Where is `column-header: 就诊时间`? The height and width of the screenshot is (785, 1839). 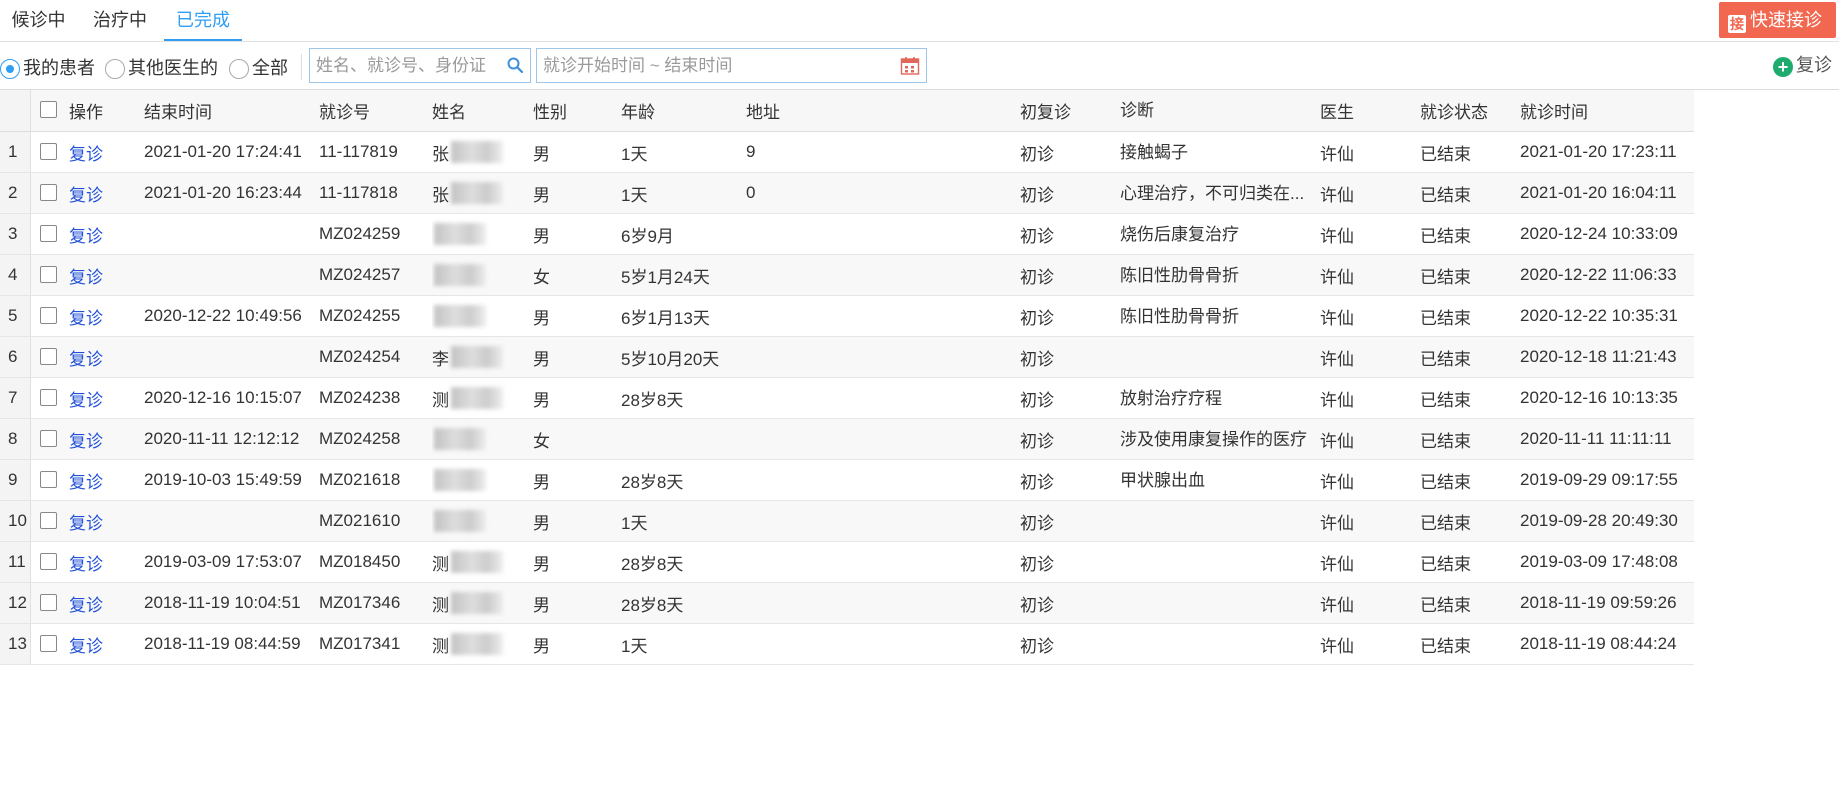
column-header: 就诊时间 is located at coordinates (1606, 110).